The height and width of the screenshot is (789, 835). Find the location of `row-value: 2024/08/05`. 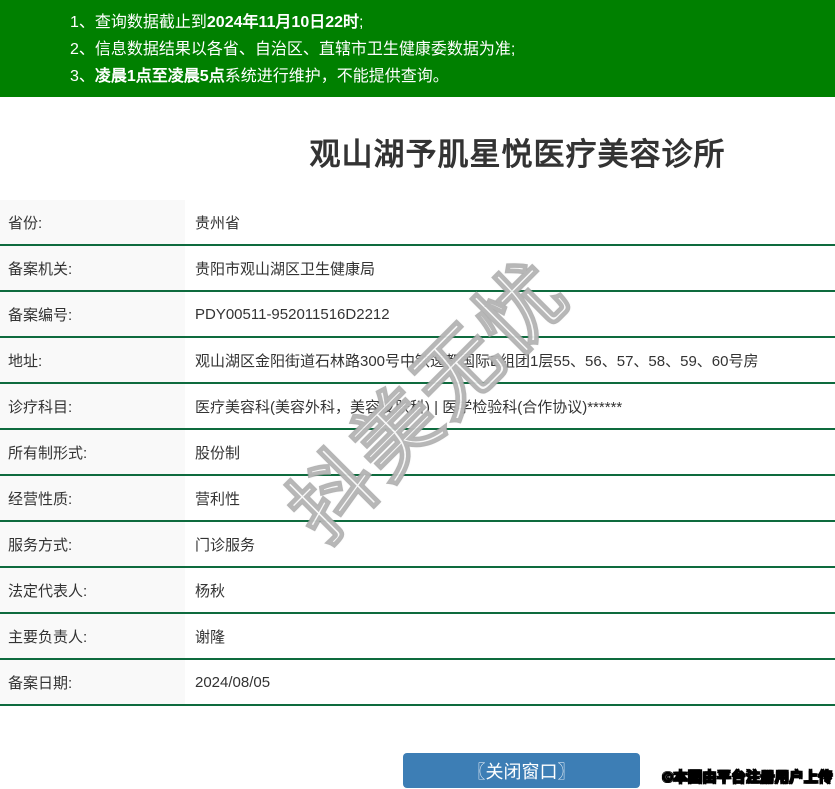

row-value: 2024/08/05 is located at coordinates (233, 682).